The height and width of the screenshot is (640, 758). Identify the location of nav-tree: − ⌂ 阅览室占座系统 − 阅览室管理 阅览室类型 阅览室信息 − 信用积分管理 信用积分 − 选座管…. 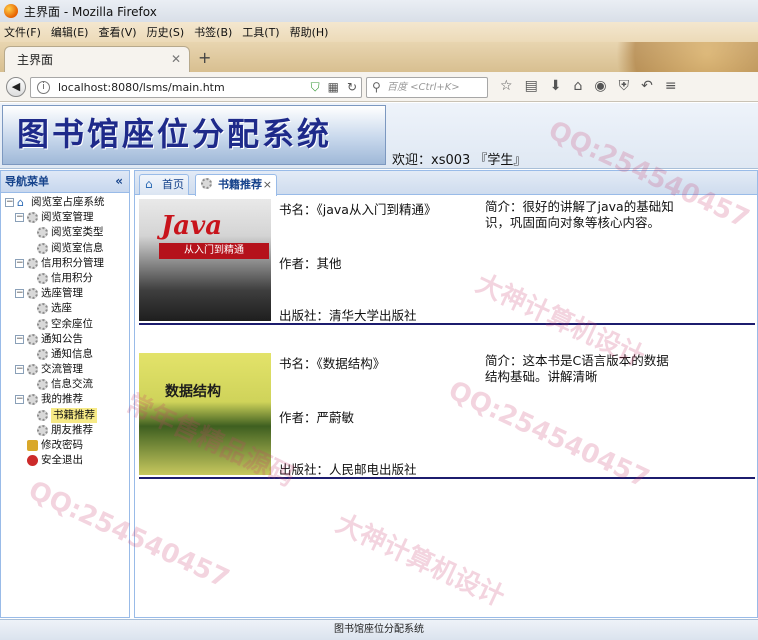
(65, 330).